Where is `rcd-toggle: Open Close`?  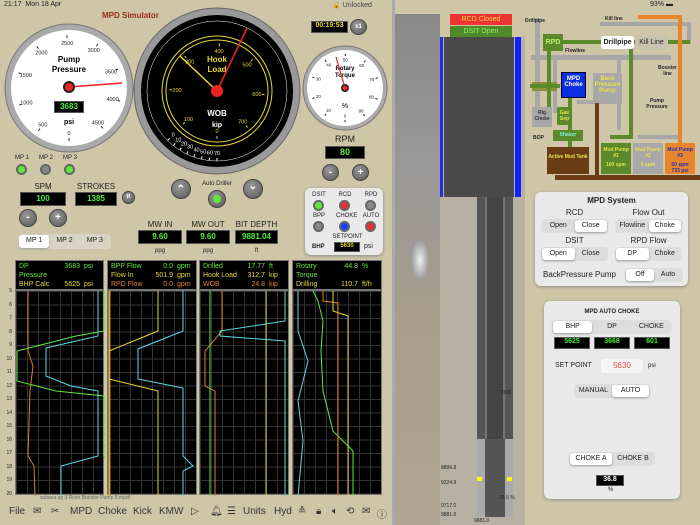
rcd-toggle: Open Close is located at coordinates (574, 226).